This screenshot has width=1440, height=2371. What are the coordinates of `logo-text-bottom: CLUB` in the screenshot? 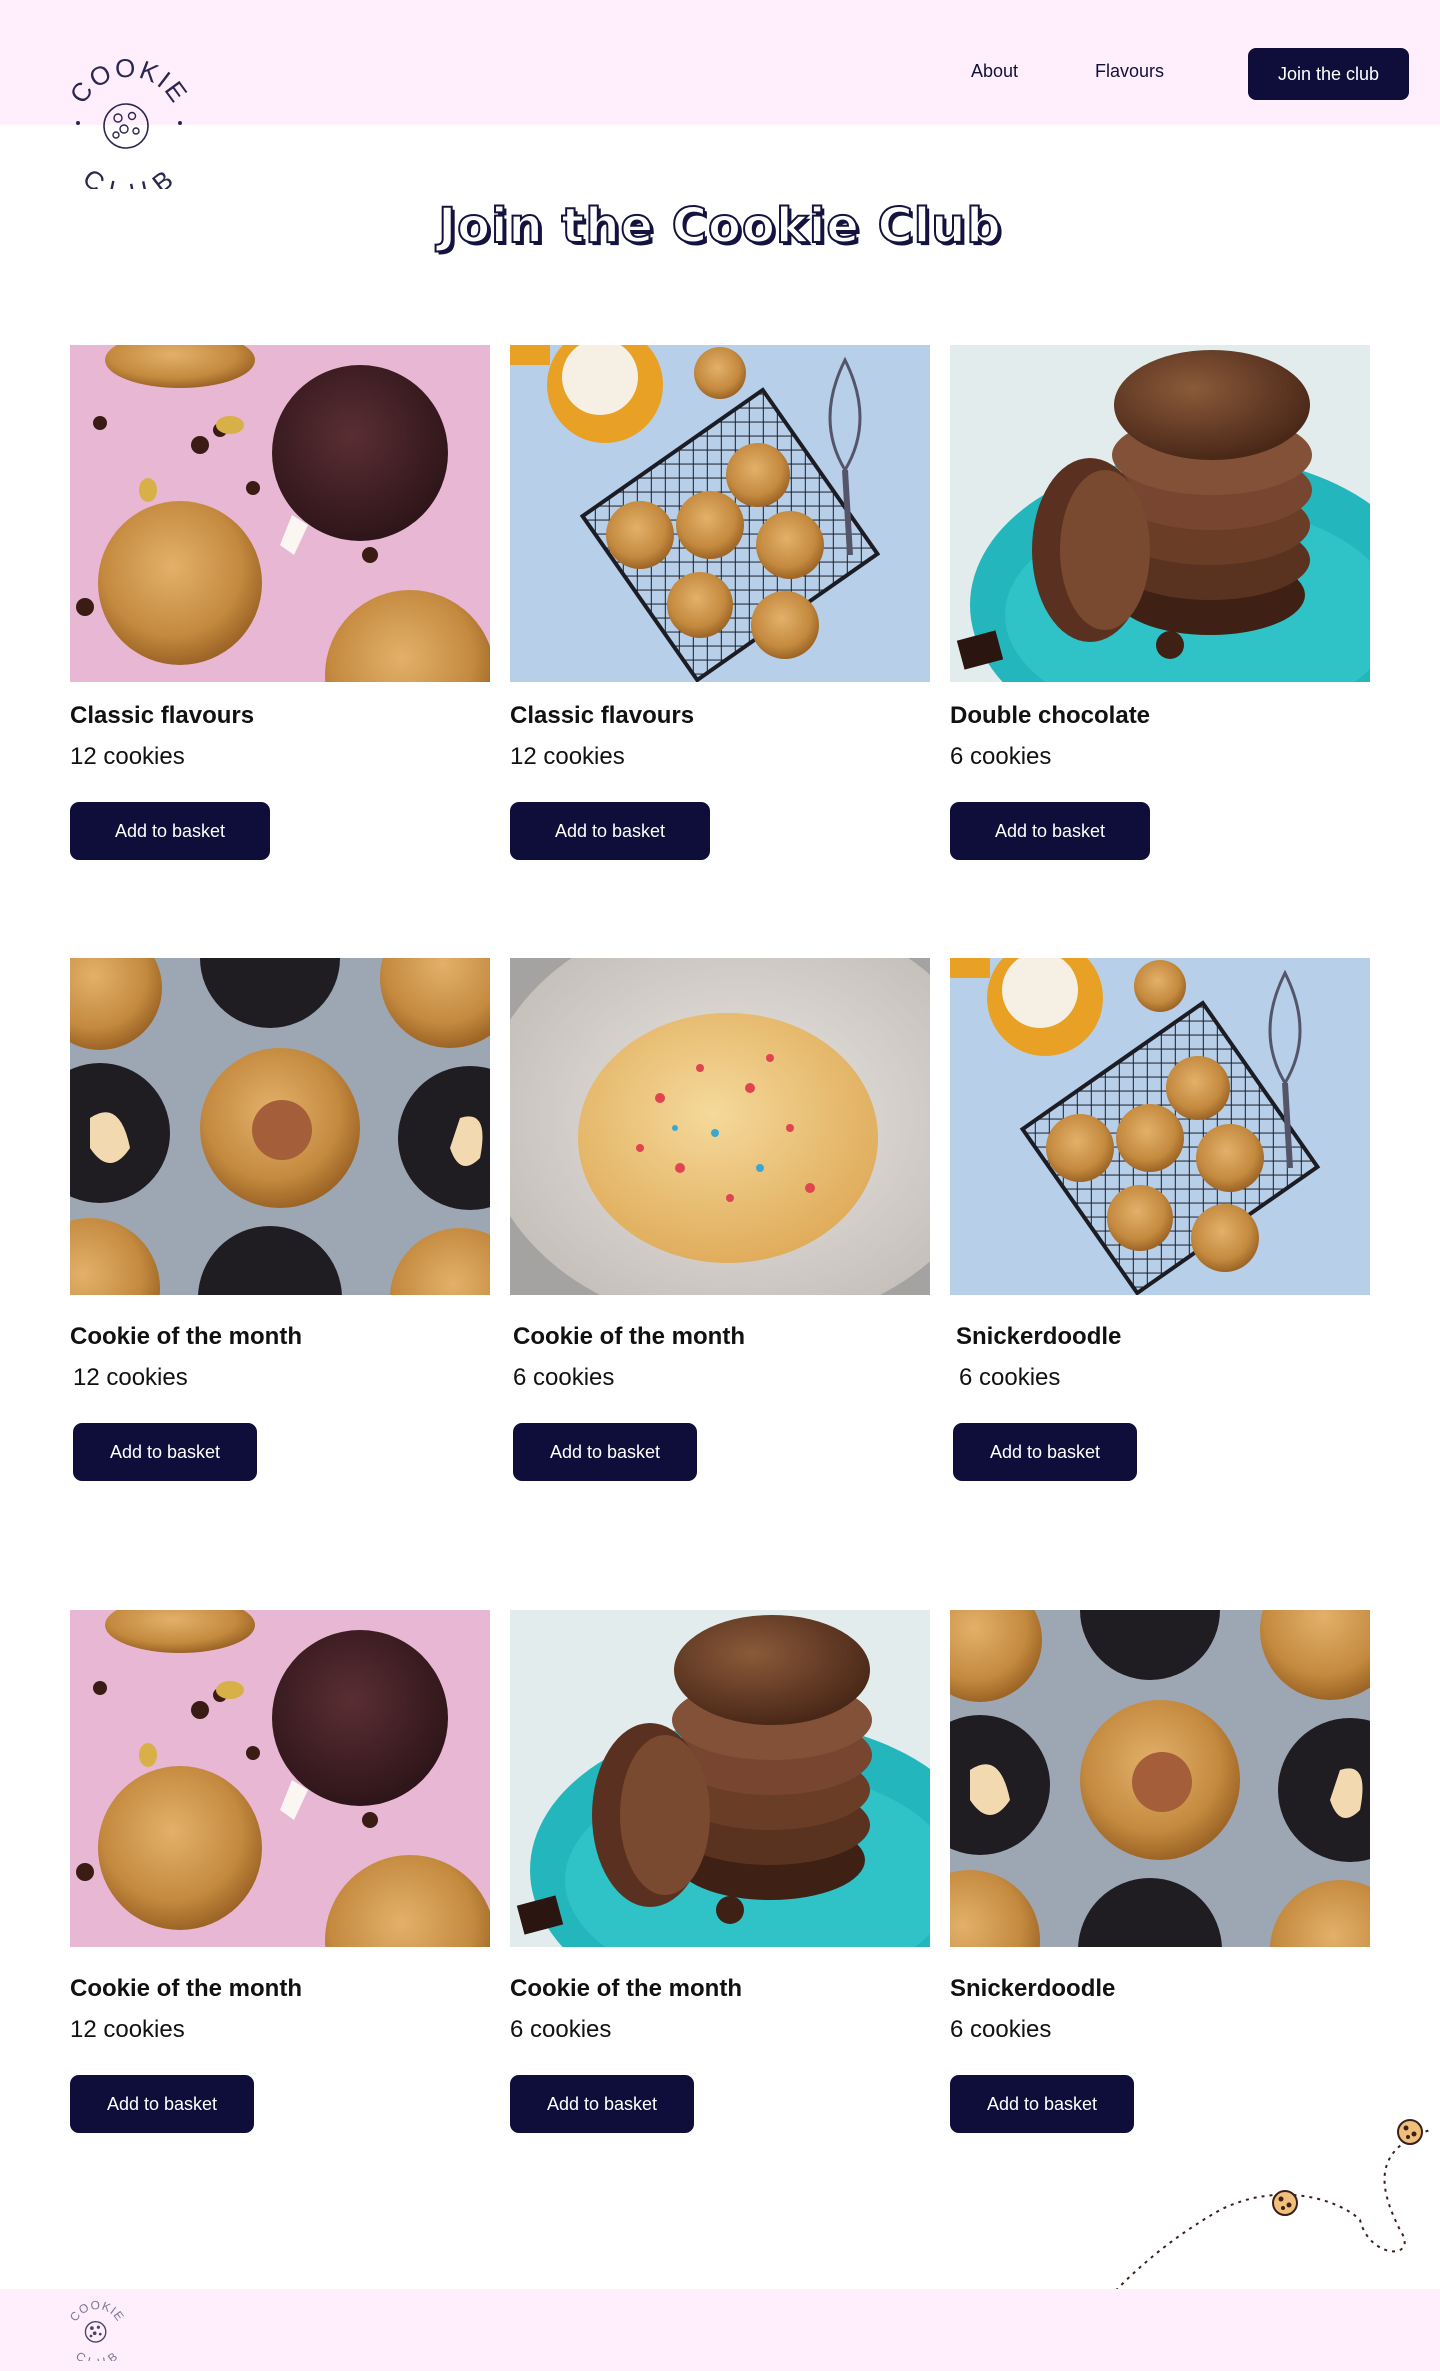 It's located at (127, 175).